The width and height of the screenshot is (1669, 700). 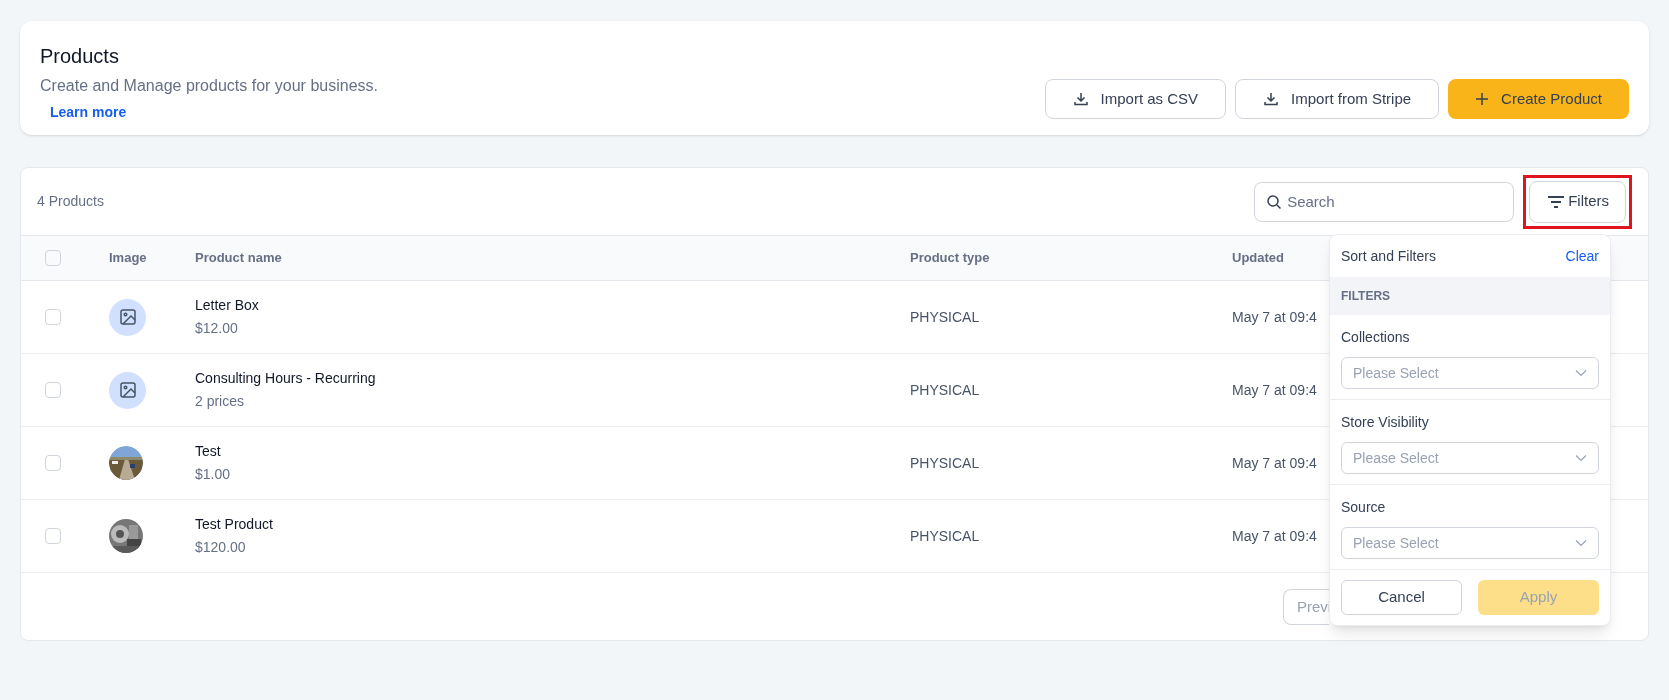 I want to click on clear-link: Clear, so click(x=1582, y=256).